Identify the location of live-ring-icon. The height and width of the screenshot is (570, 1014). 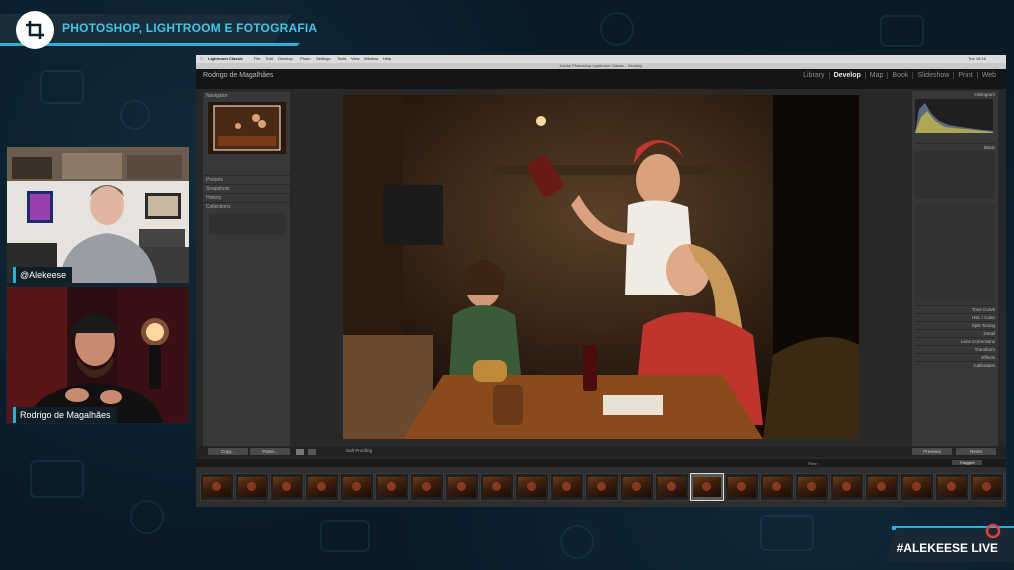
(993, 531).